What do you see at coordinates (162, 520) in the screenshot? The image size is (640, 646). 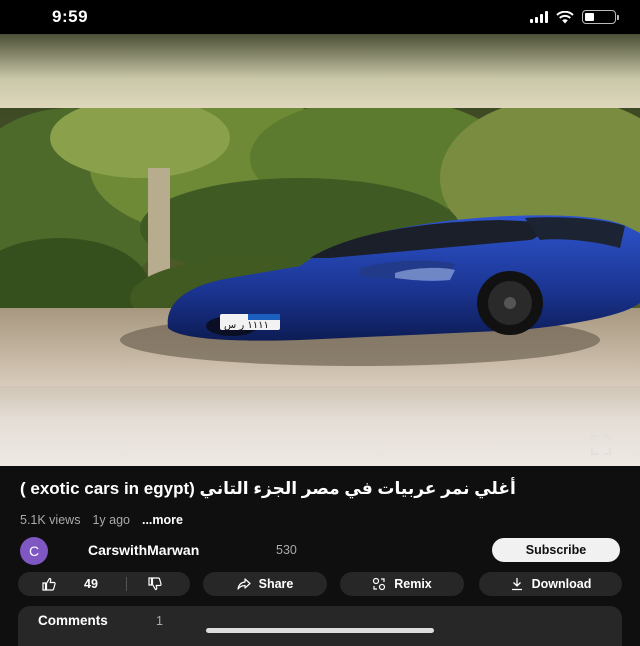 I see `more-link: ...more` at bounding box center [162, 520].